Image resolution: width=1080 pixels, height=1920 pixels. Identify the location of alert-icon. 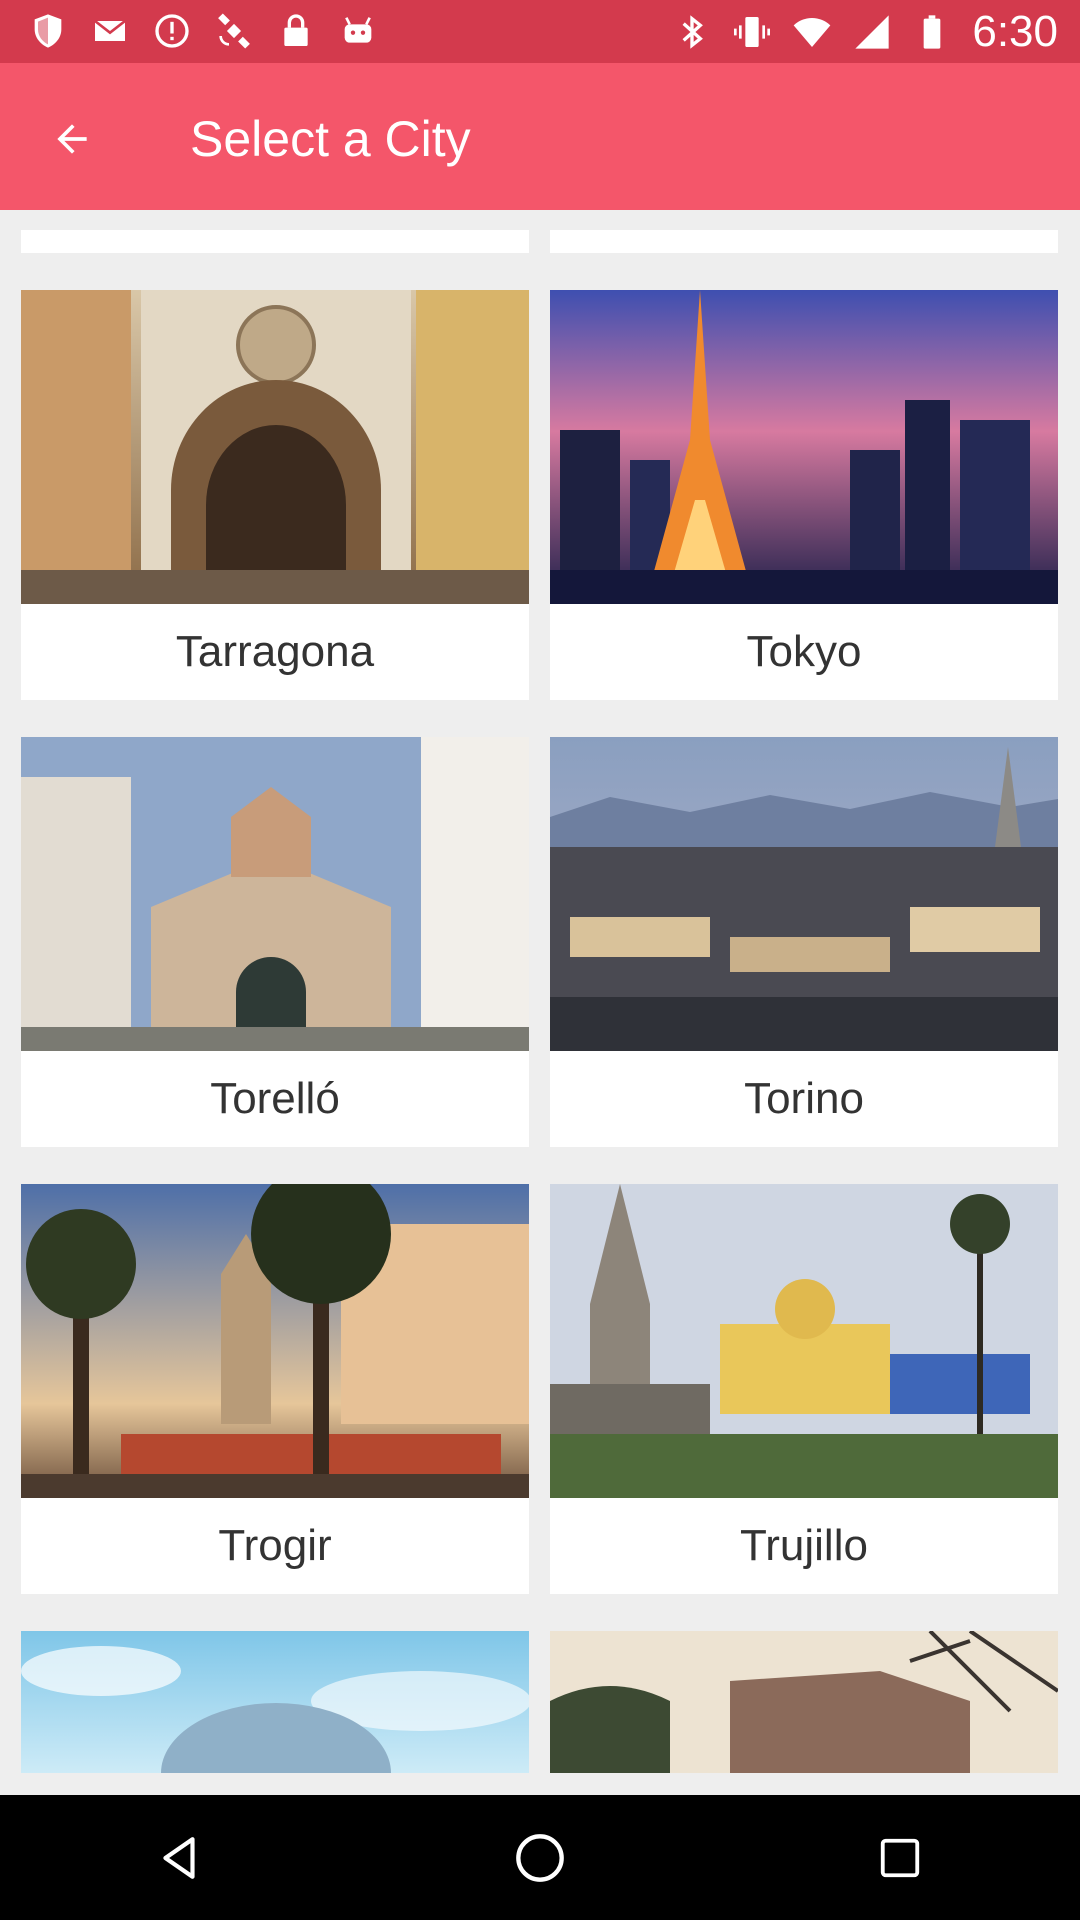
(172, 31).